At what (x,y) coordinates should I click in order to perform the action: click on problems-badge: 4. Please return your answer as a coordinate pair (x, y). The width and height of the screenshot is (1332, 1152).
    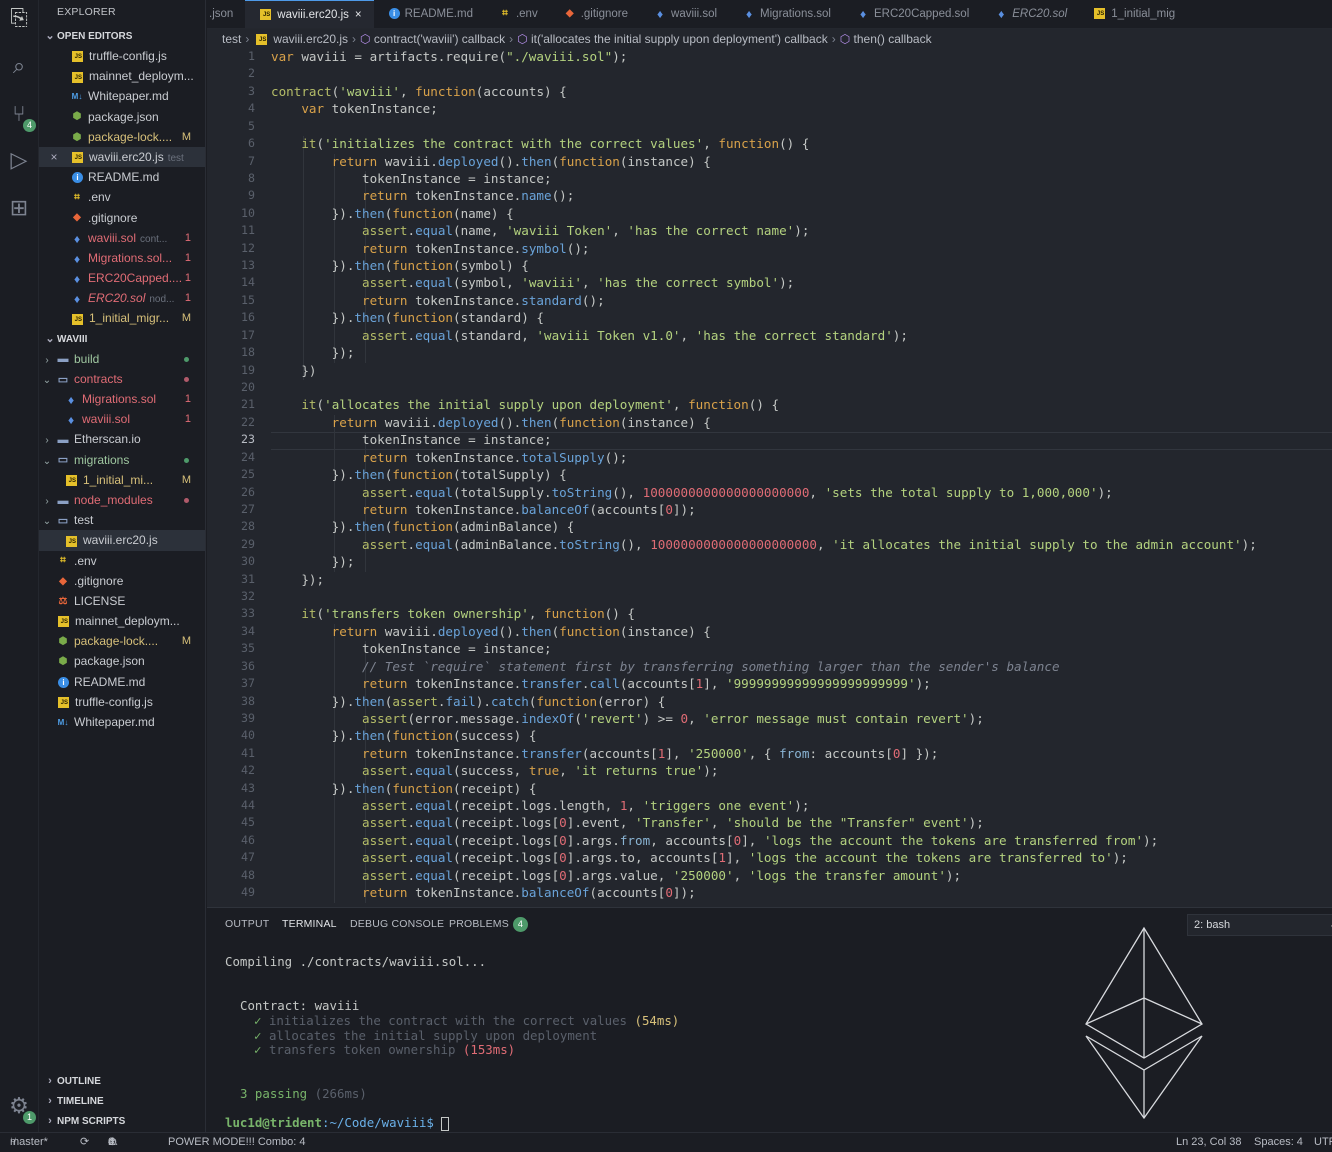
    Looking at the image, I should click on (520, 924).